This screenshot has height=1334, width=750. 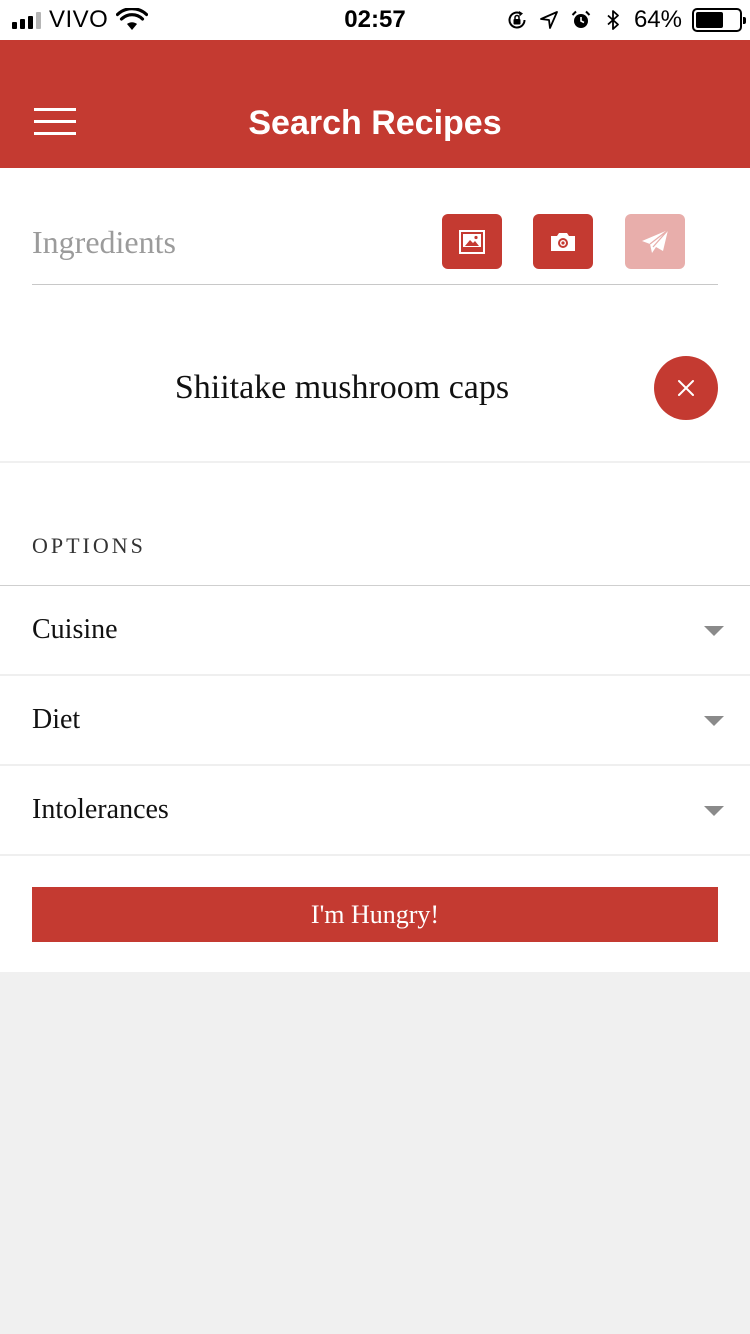 I want to click on send-button, so click(x=655, y=241).